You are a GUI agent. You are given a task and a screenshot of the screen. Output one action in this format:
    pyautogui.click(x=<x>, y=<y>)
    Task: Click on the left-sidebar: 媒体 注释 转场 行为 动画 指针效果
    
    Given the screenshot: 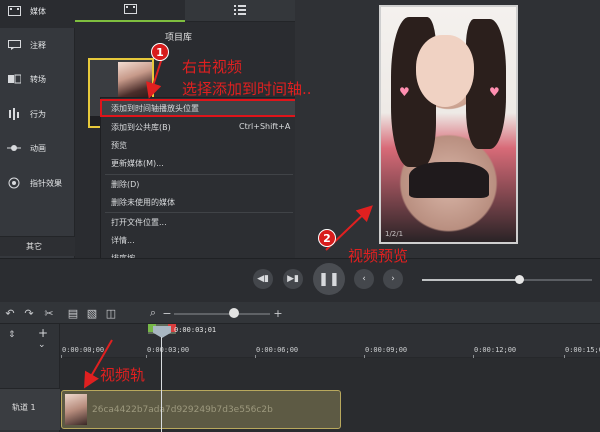 What is the action you would take?
    pyautogui.click(x=37, y=129)
    